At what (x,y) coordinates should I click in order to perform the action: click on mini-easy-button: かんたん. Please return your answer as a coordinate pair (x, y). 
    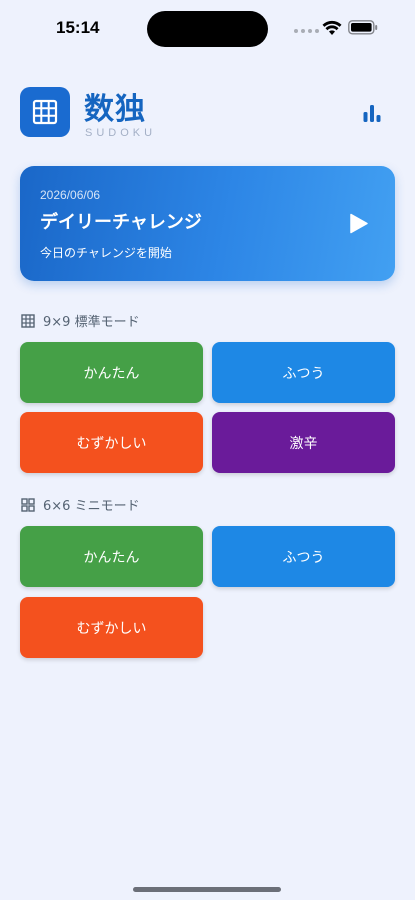
    Looking at the image, I should click on (111, 556).